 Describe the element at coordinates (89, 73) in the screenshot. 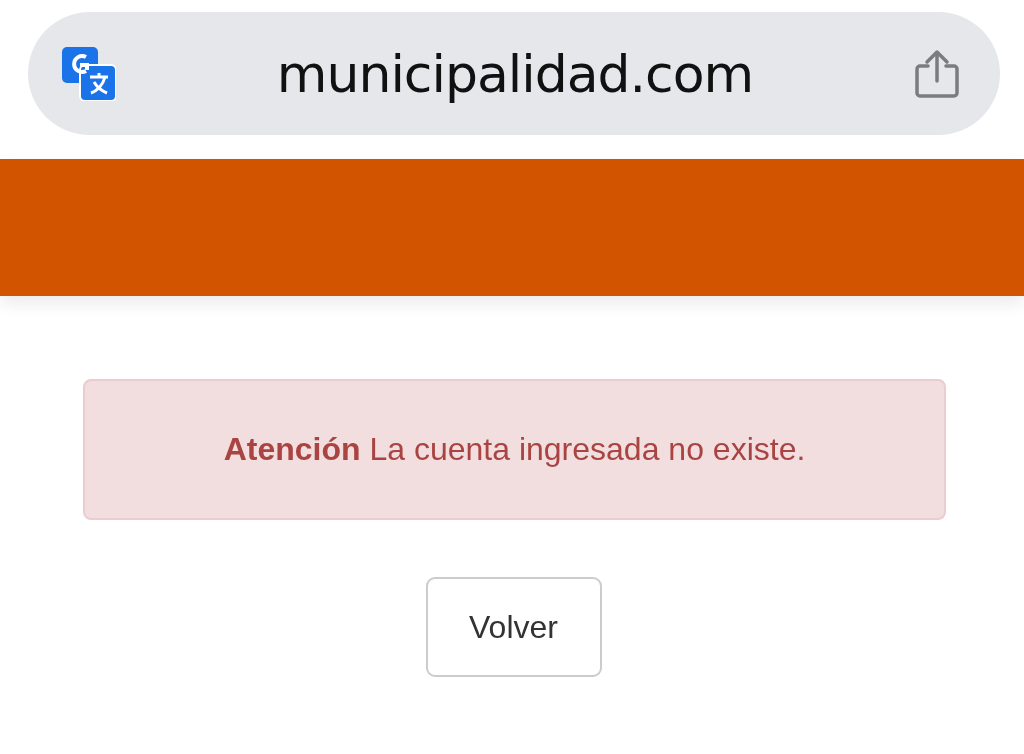

I see `translate-icon` at that location.